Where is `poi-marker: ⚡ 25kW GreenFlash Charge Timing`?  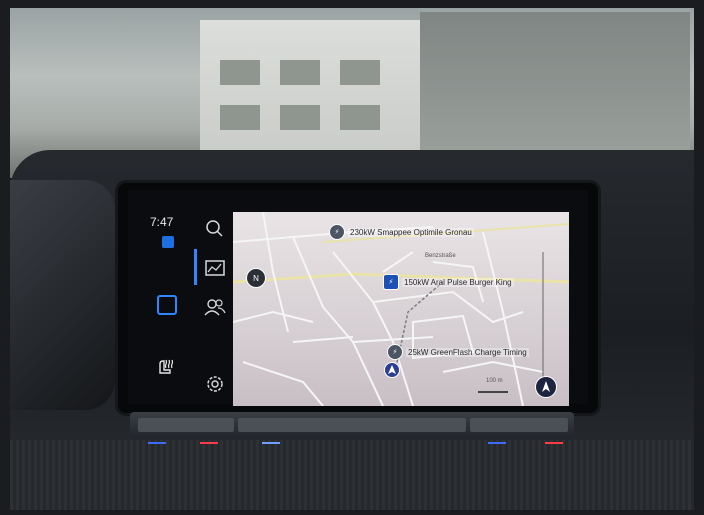
poi-marker: ⚡ 25kW GreenFlash Charge Timing is located at coordinates (458, 352).